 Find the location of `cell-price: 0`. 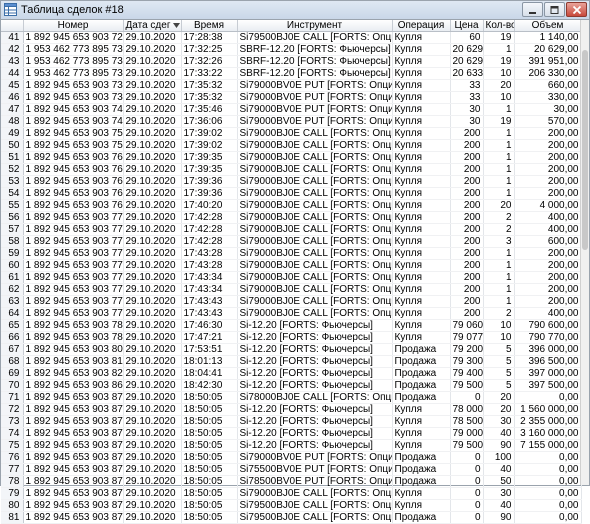

cell-price: 0 is located at coordinates (467, 505).